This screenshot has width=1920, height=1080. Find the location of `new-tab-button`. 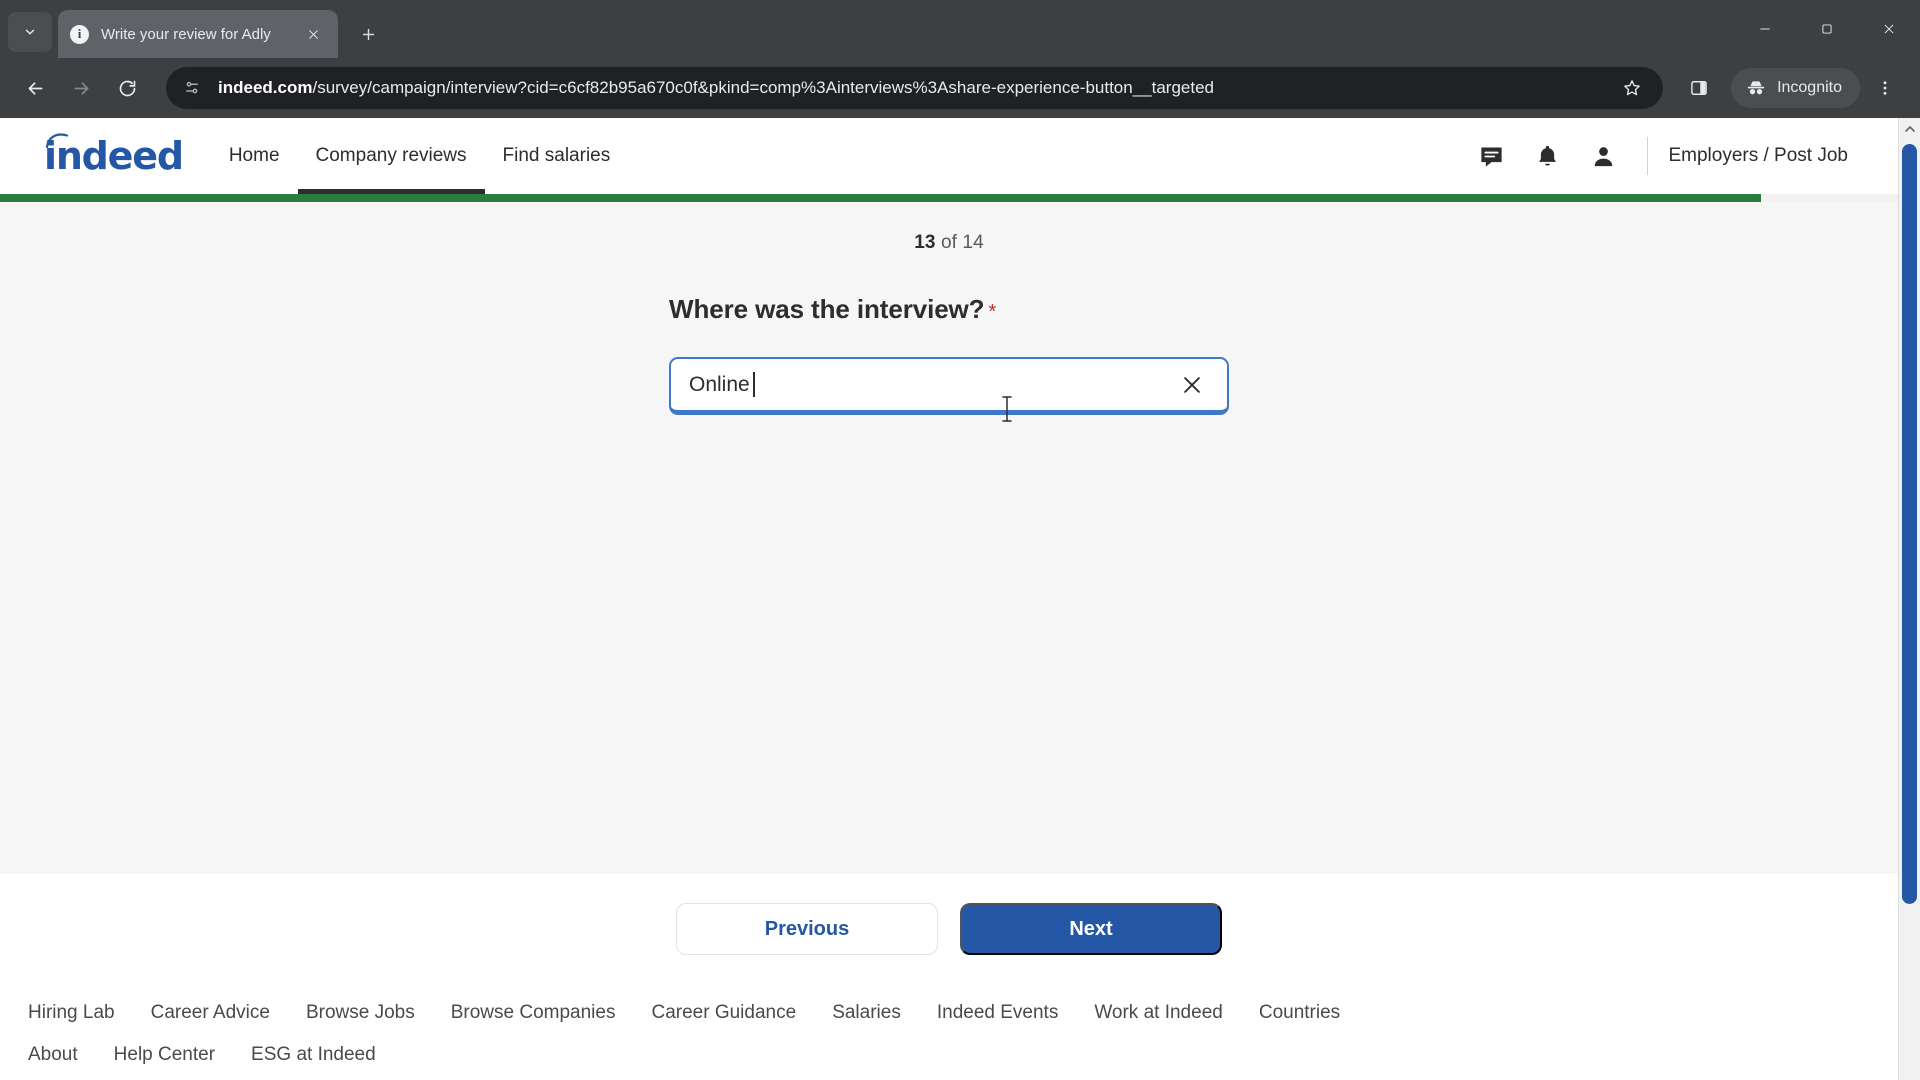

new-tab-button is located at coordinates (368, 34).